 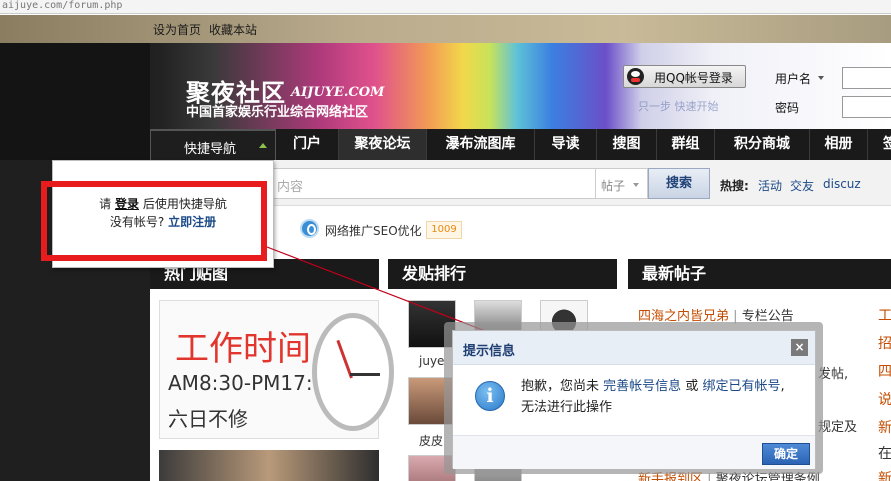 What do you see at coordinates (566, 144) in the screenshot?
I see `nav-guide: 导读` at bounding box center [566, 144].